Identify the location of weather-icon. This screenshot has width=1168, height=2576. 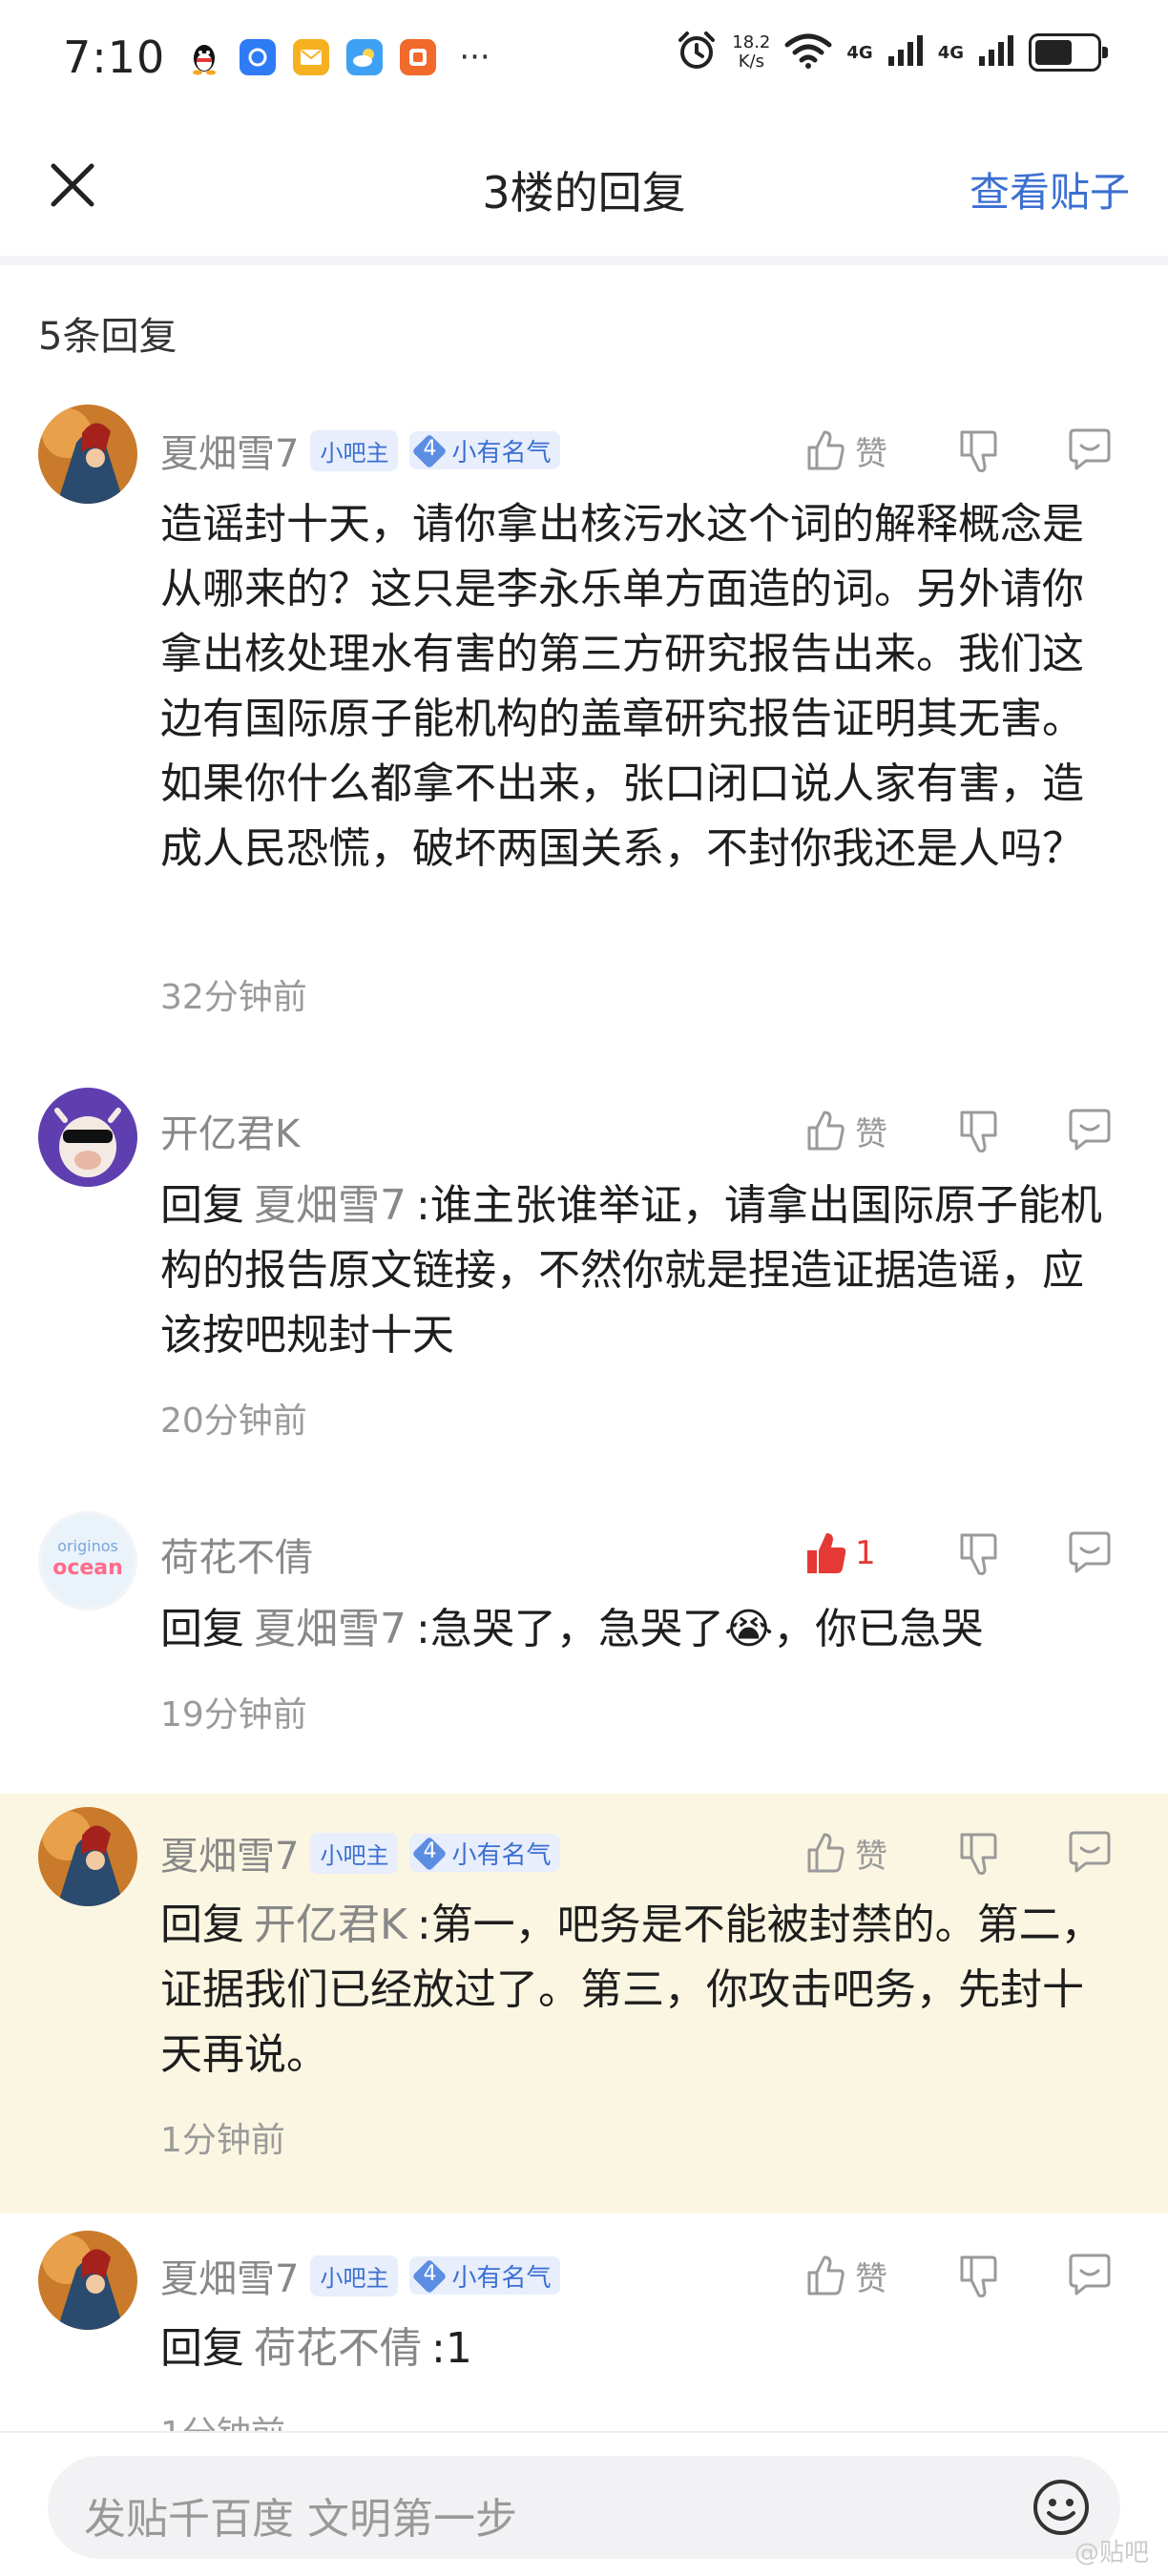
(365, 57).